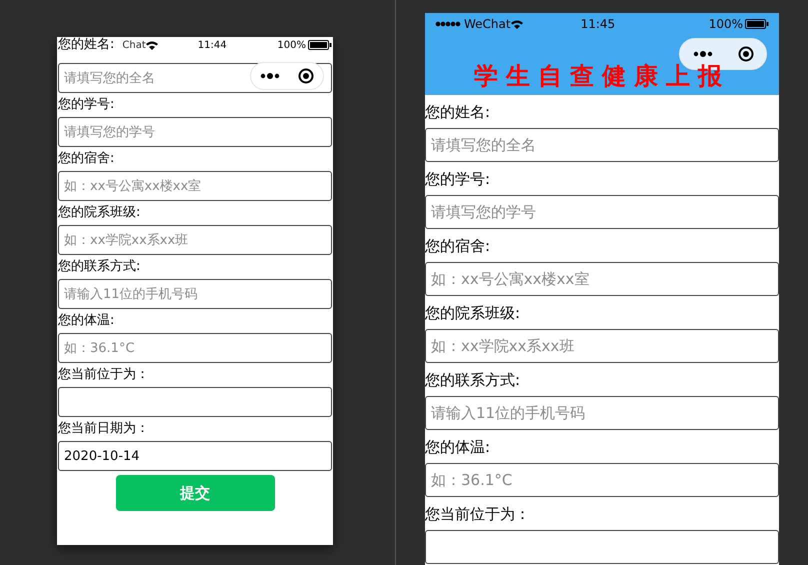 The height and width of the screenshot is (565, 808). What do you see at coordinates (195, 456) in the screenshot?
I see `input-field: 2020-10-14` at bounding box center [195, 456].